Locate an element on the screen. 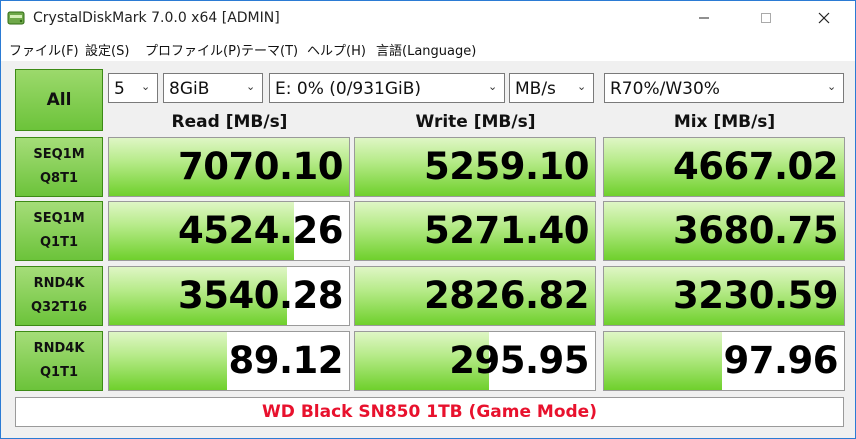 The image size is (856, 439). result-value: 5271.40 is located at coordinates (506, 230).